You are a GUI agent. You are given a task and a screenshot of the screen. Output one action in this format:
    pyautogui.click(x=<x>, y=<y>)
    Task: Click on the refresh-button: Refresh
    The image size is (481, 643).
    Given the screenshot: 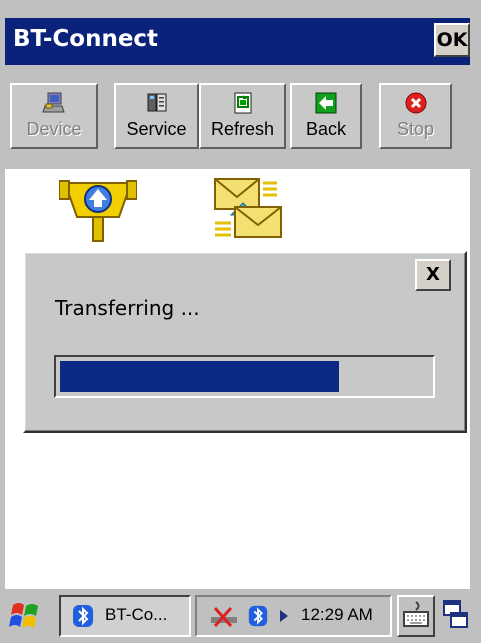 What is the action you would take?
    pyautogui.click(x=242, y=116)
    